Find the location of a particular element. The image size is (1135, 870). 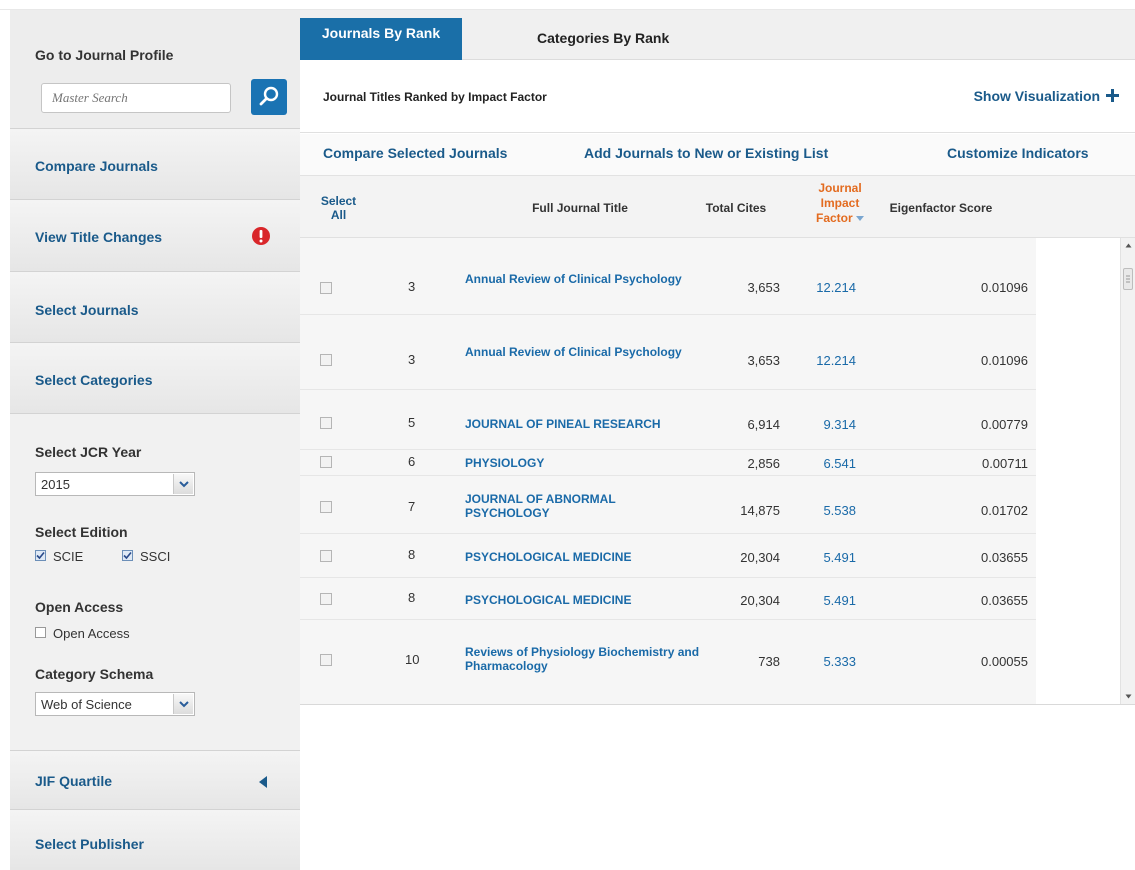

tab-bar: Journals By Rank Categories By Rank is located at coordinates (717, 35).